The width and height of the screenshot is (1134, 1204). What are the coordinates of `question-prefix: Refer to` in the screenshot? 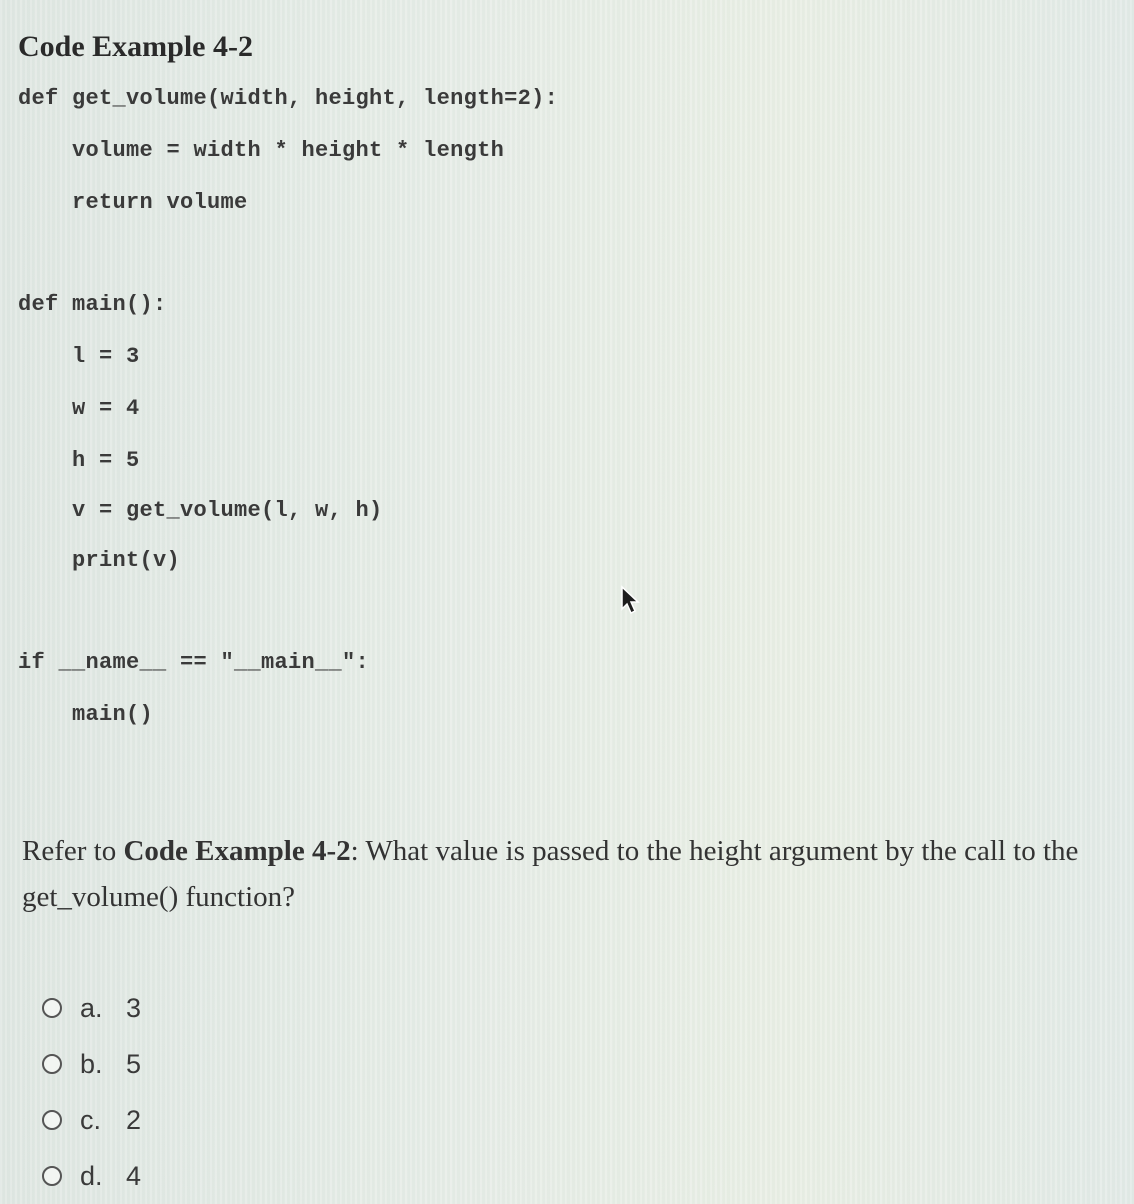 It's located at (73, 851).